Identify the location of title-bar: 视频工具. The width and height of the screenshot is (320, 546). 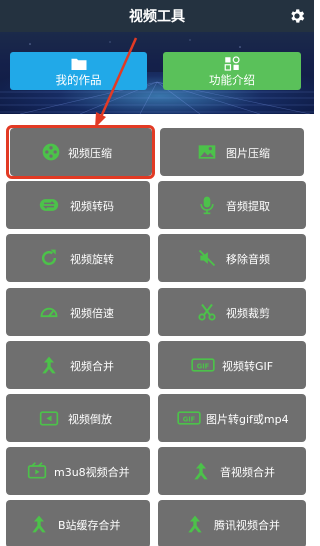
(157, 16).